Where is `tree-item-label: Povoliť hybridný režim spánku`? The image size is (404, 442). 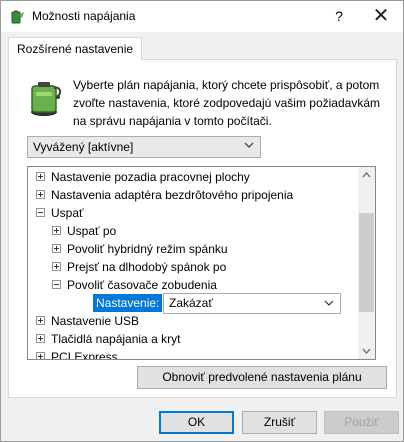
tree-item-label: Povoliť hybridný režim spánku is located at coordinates (147, 249).